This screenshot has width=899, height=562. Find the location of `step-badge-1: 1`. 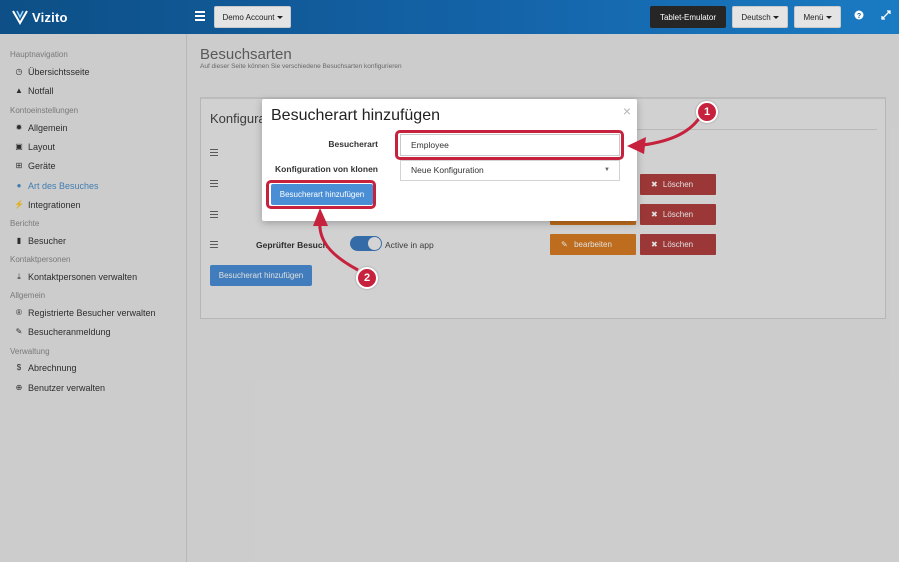

step-badge-1: 1 is located at coordinates (707, 112).